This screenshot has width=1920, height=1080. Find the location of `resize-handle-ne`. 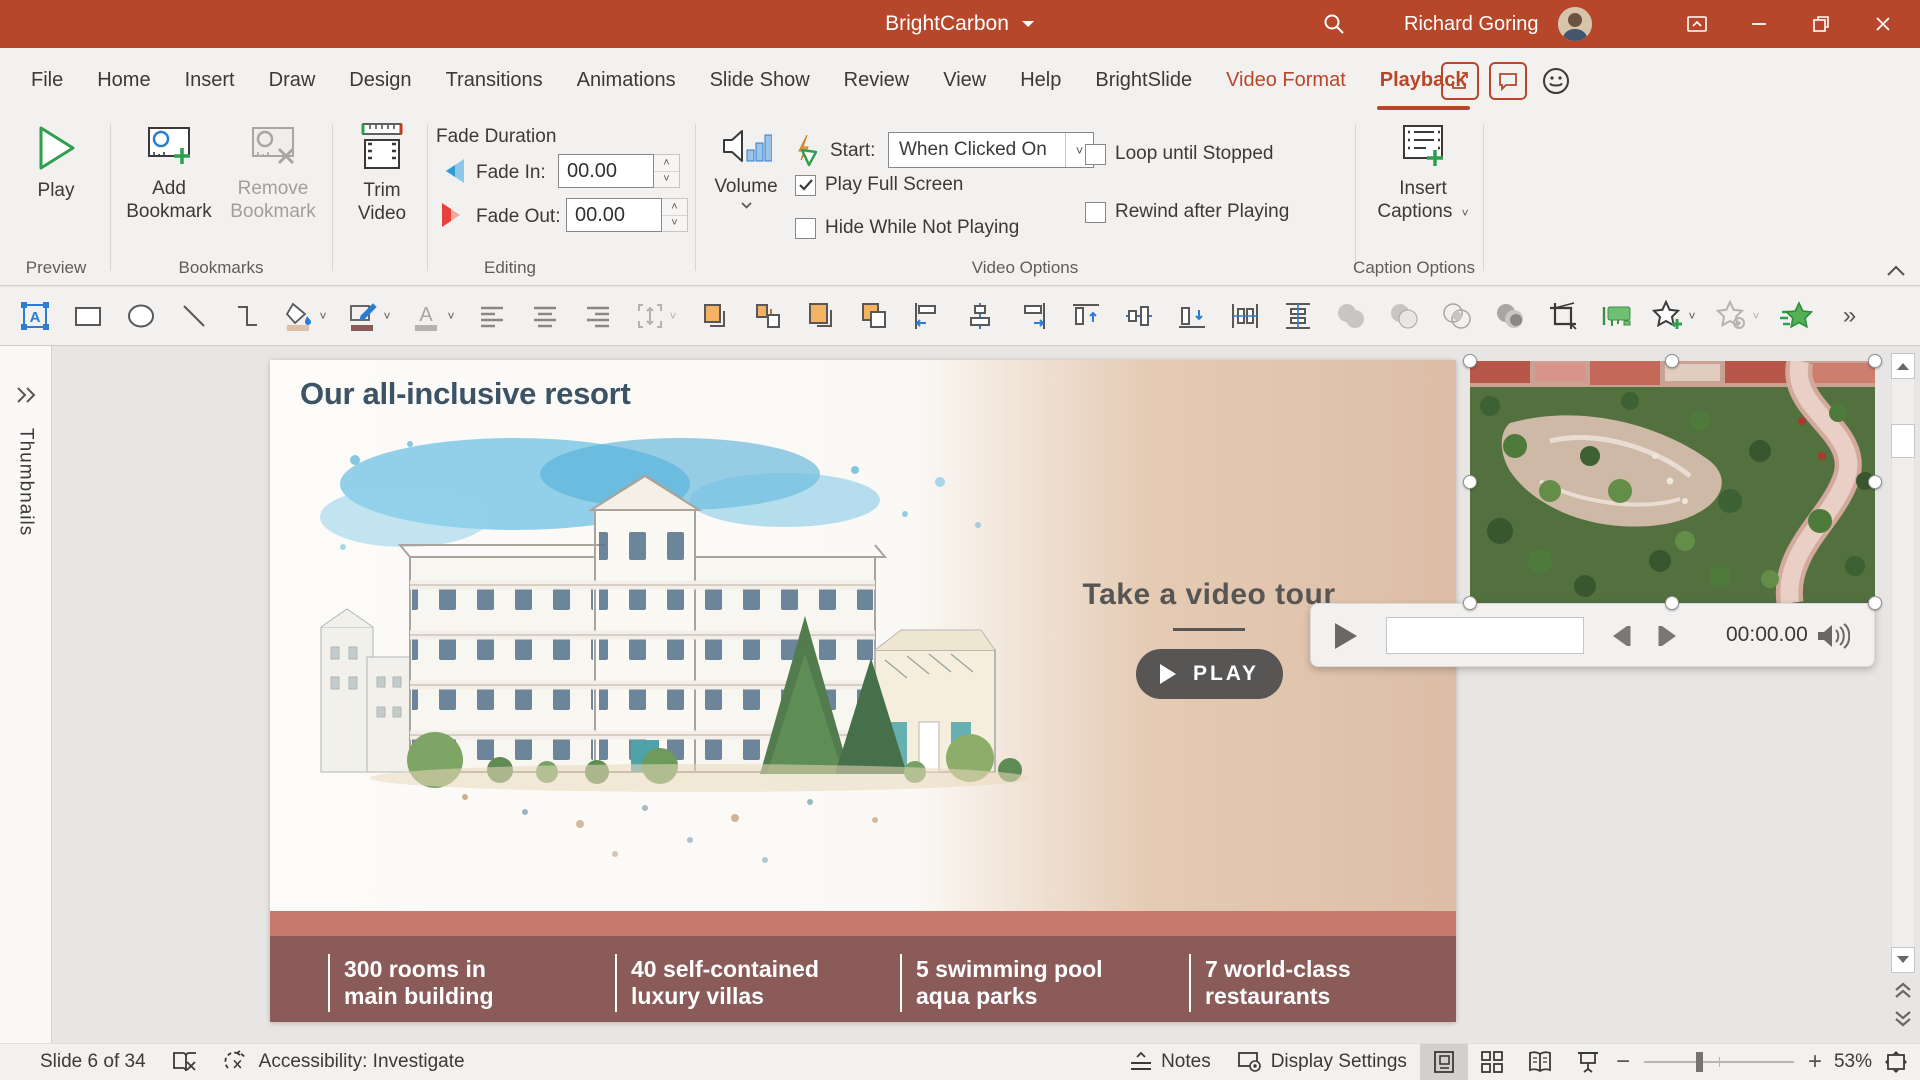

resize-handle-ne is located at coordinates (1875, 361).